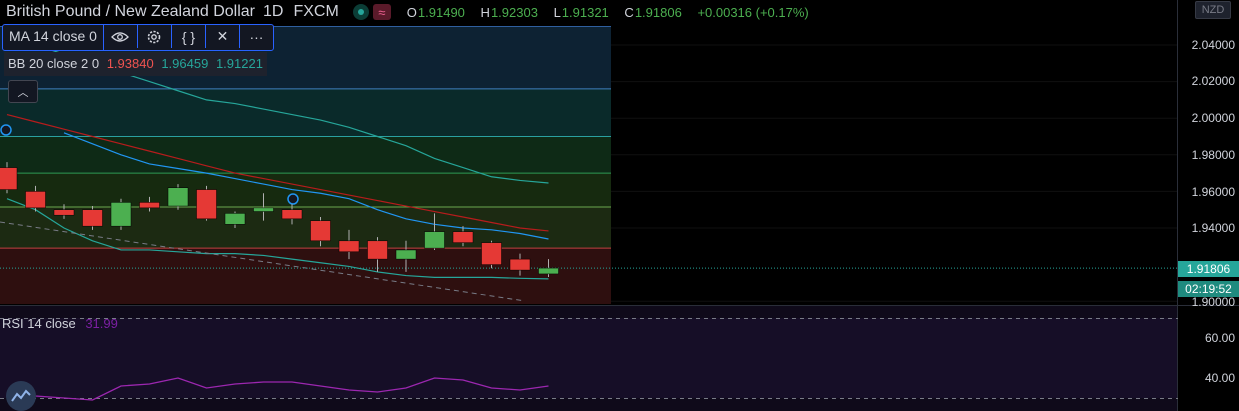 The height and width of the screenshot is (411, 1239). What do you see at coordinates (54, 63) in the screenshot?
I see `bb-label: BB 20 close 2 0` at bounding box center [54, 63].